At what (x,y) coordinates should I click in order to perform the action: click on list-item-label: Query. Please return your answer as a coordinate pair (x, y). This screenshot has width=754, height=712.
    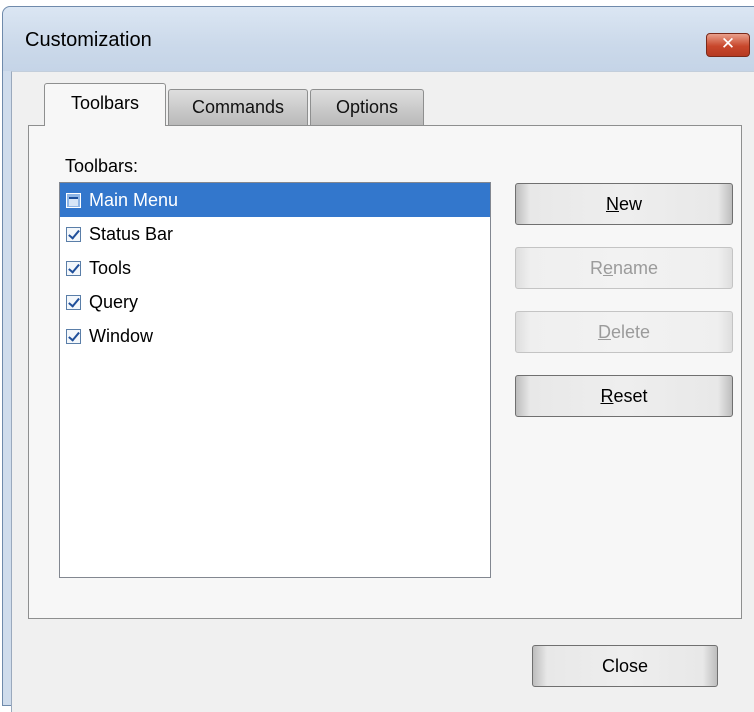
    Looking at the image, I should click on (114, 301).